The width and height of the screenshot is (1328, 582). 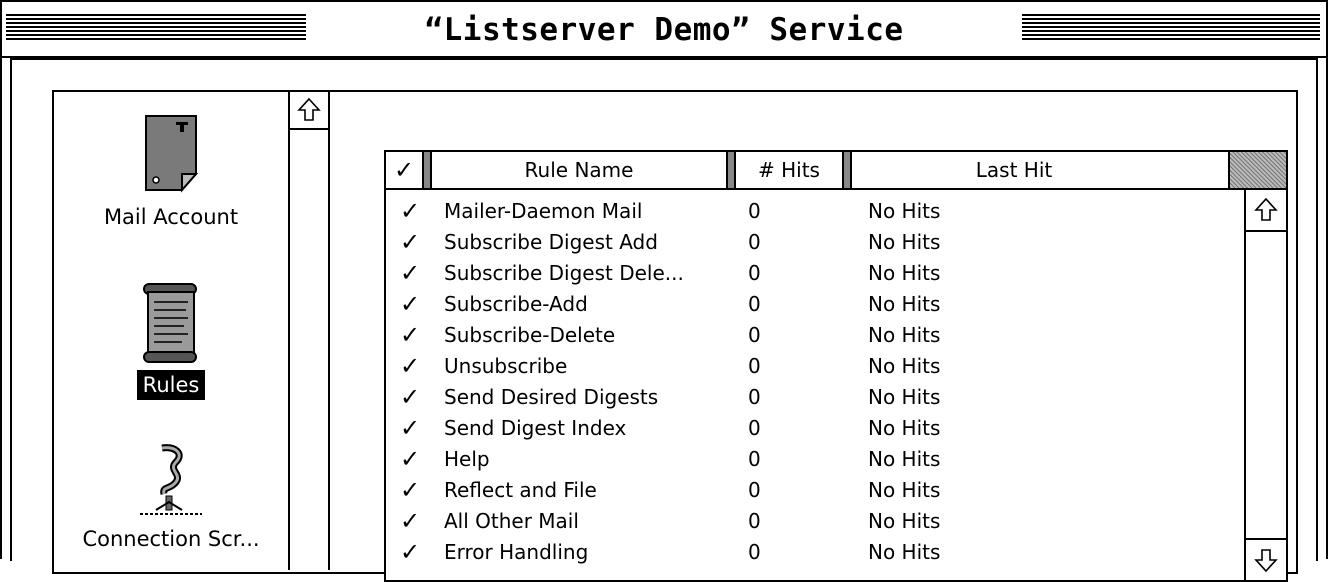 I want to click on title-bar: “Listserver Demo” Service Preferences, so click(x=664, y=45).